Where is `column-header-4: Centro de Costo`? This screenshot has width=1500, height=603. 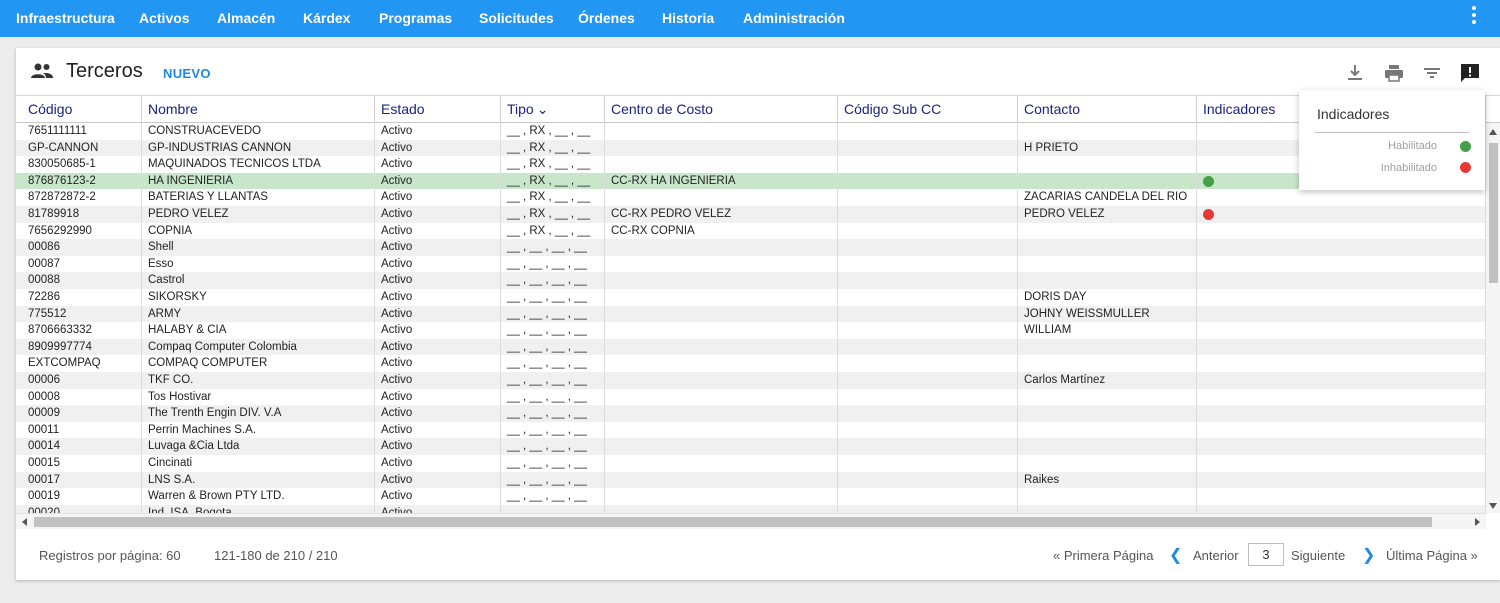
column-header-4: Centro de Costo is located at coordinates (721, 109).